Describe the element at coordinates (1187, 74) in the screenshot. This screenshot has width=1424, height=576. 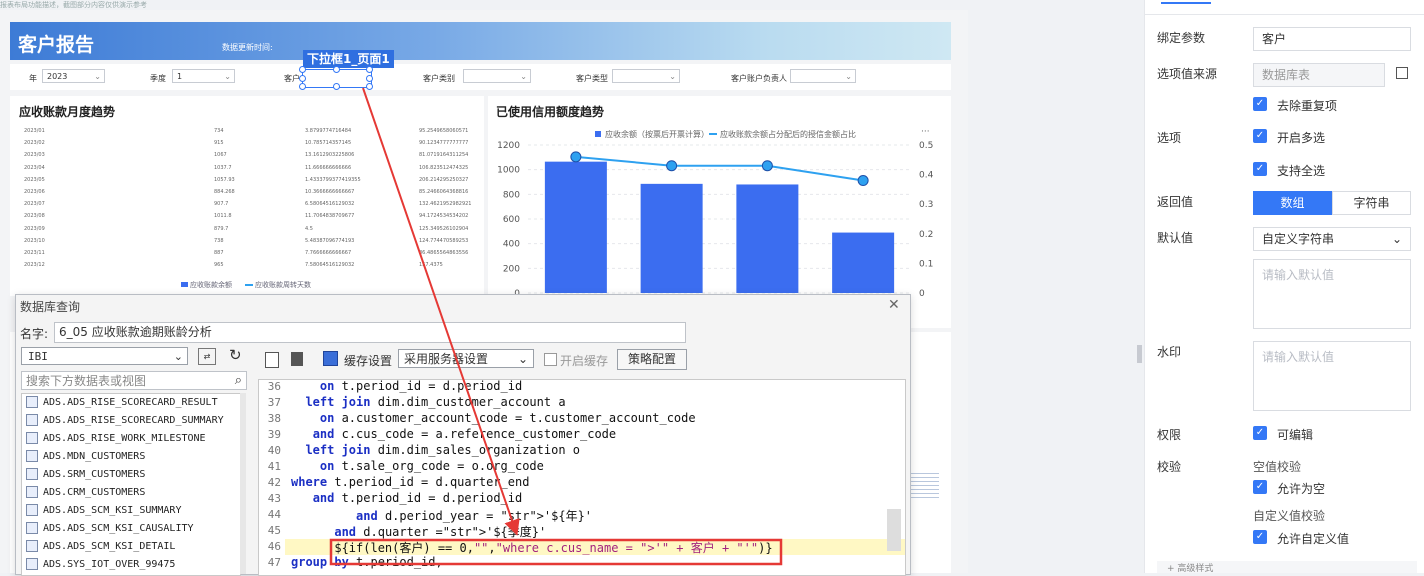
I see `source-label: 选项值来源` at that location.